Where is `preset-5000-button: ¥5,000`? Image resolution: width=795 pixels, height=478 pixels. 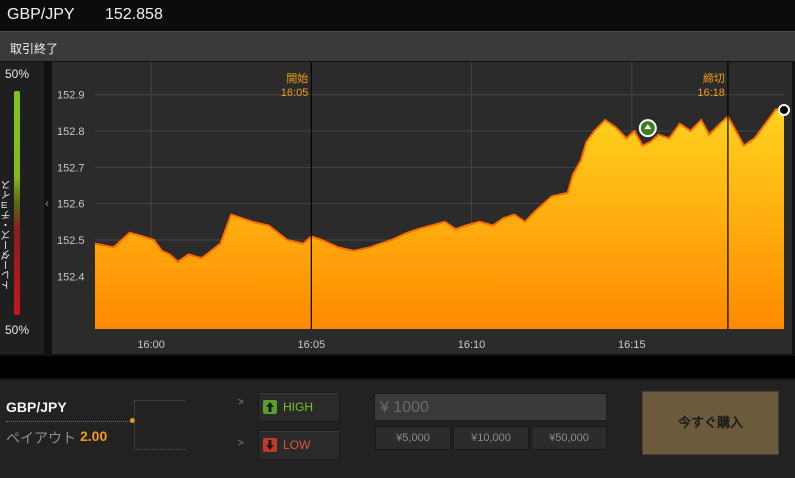
preset-5000-button: ¥5,000 is located at coordinates (413, 438).